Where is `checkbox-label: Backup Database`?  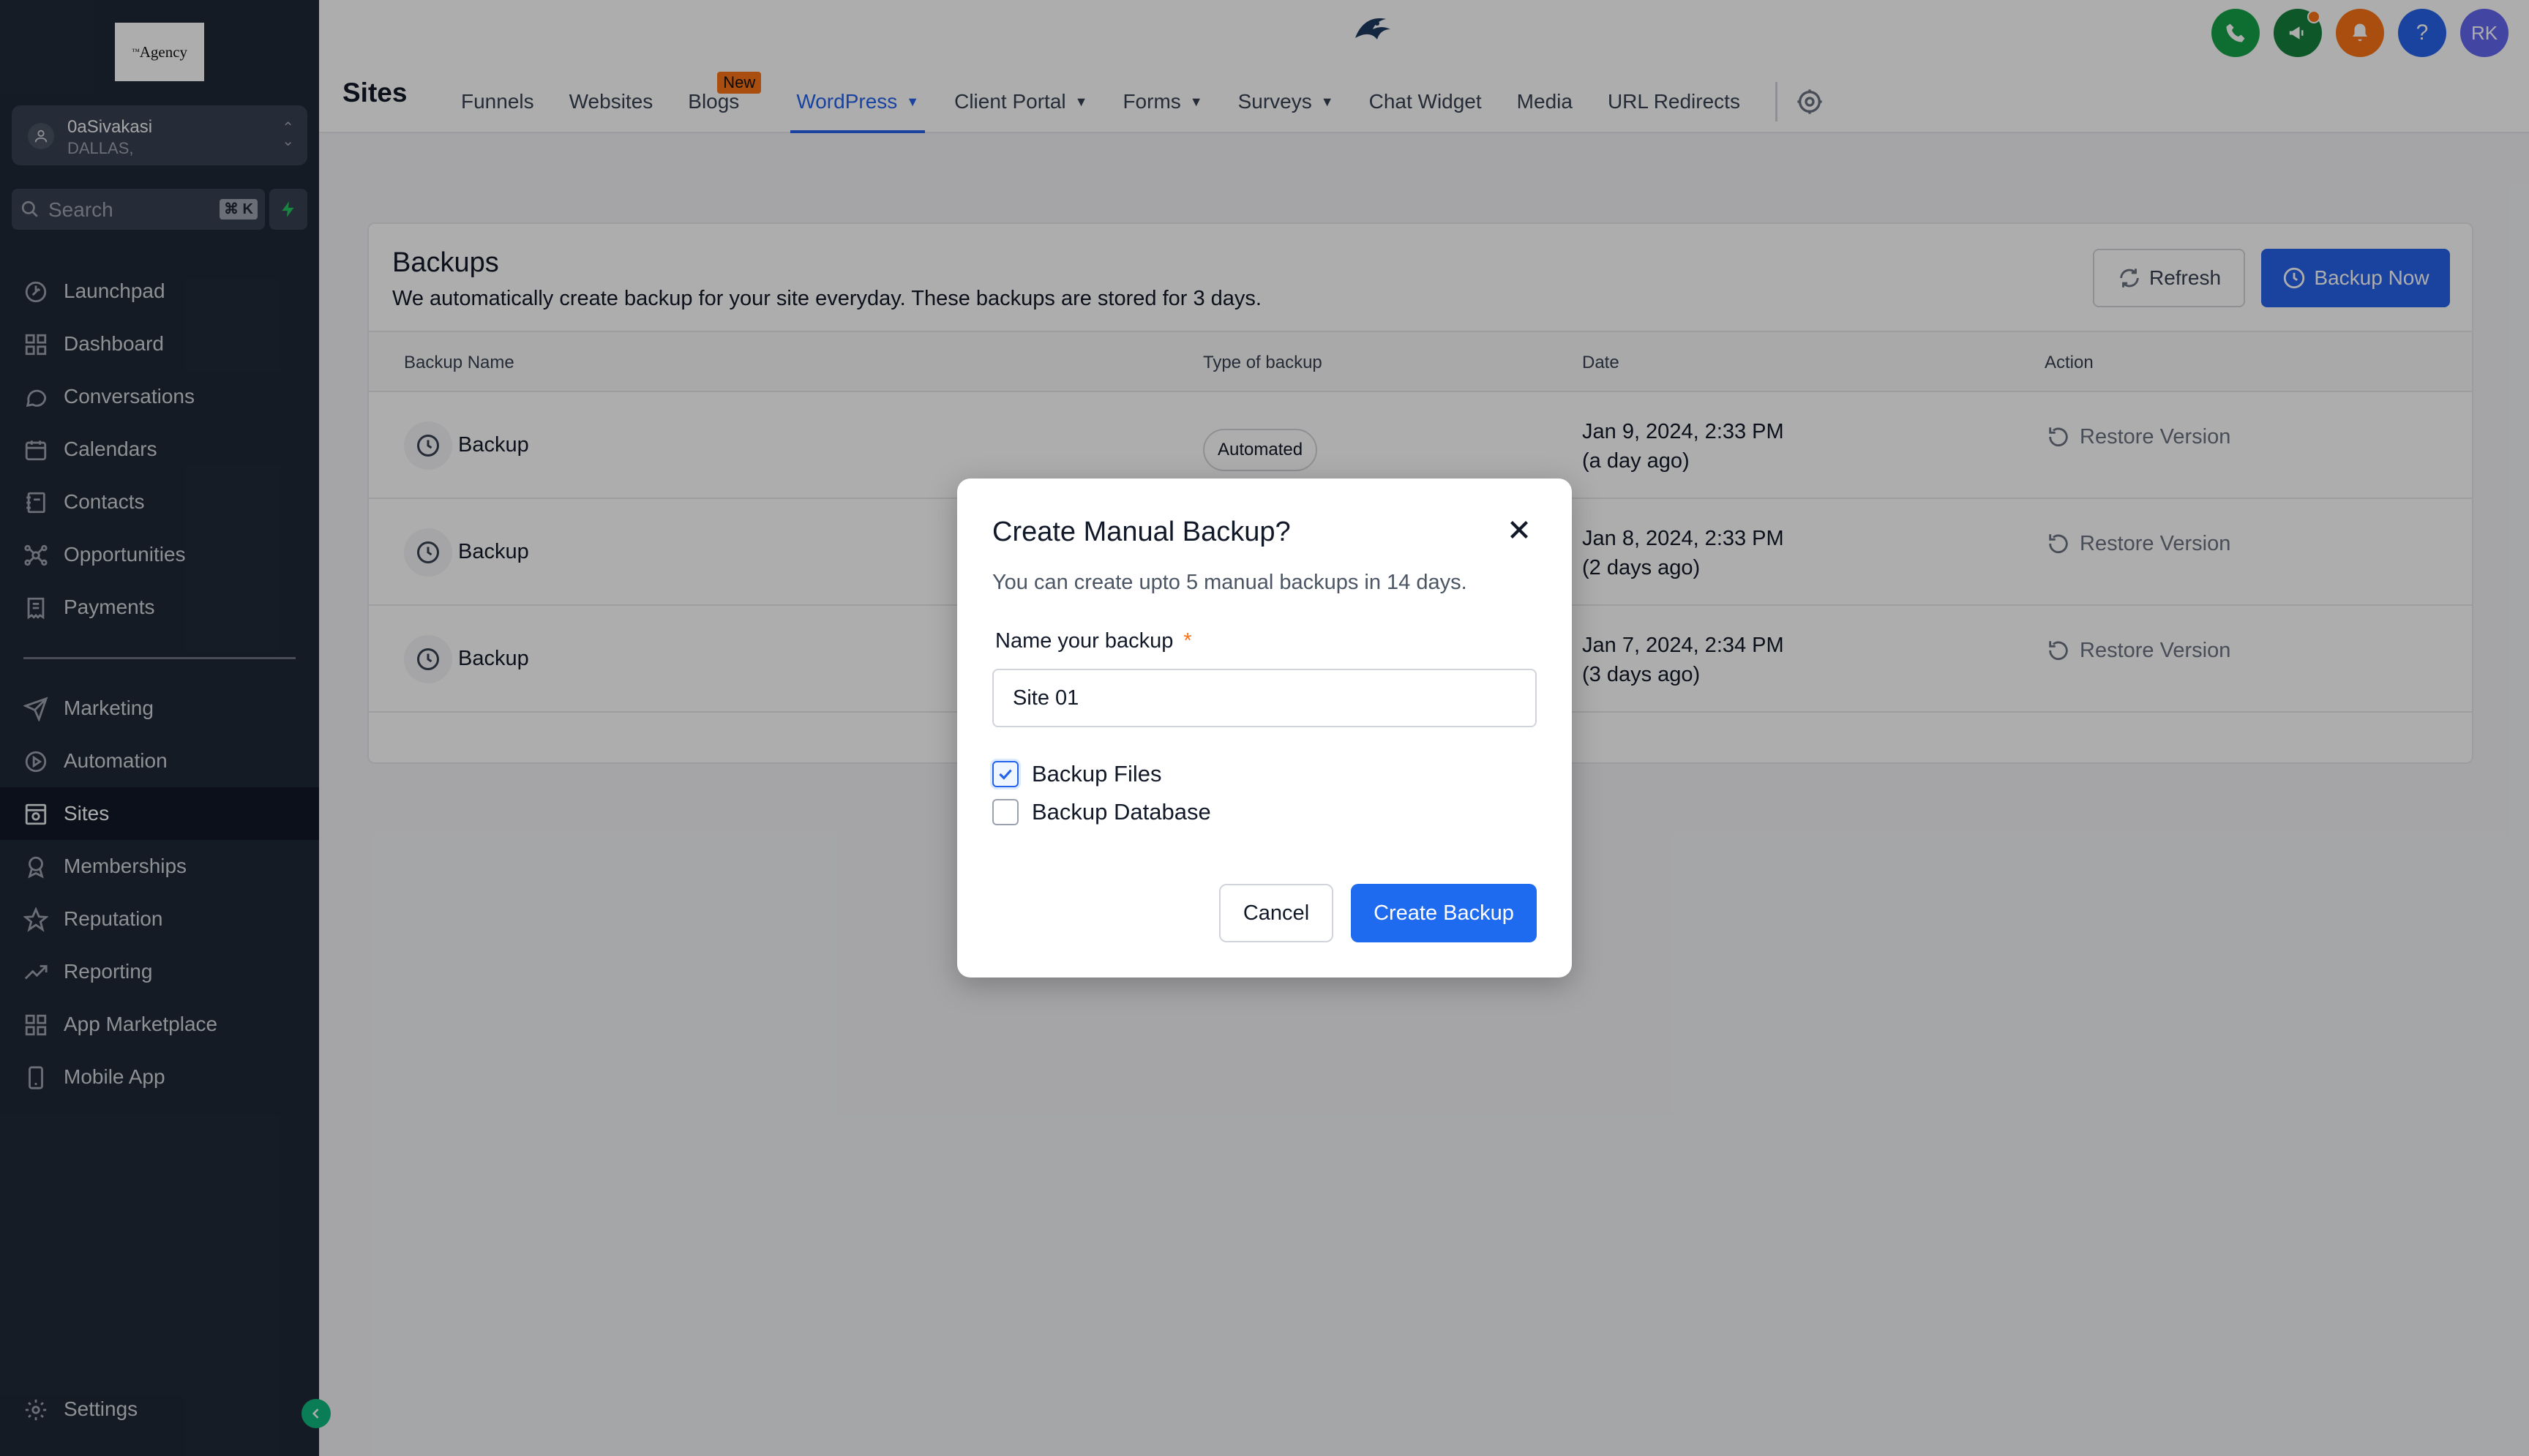
checkbox-label: Backup Database is located at coordinates (1121, 812).